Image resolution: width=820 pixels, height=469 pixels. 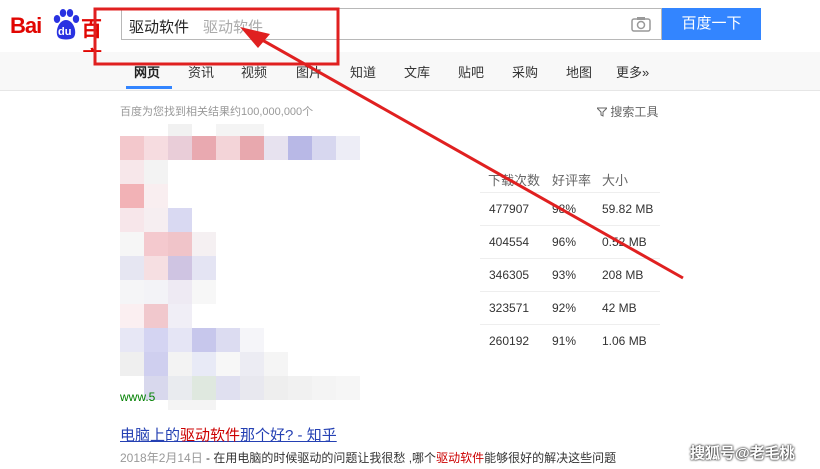 I want to click on downloads-cell: 404554, so click(x=509, y=242).